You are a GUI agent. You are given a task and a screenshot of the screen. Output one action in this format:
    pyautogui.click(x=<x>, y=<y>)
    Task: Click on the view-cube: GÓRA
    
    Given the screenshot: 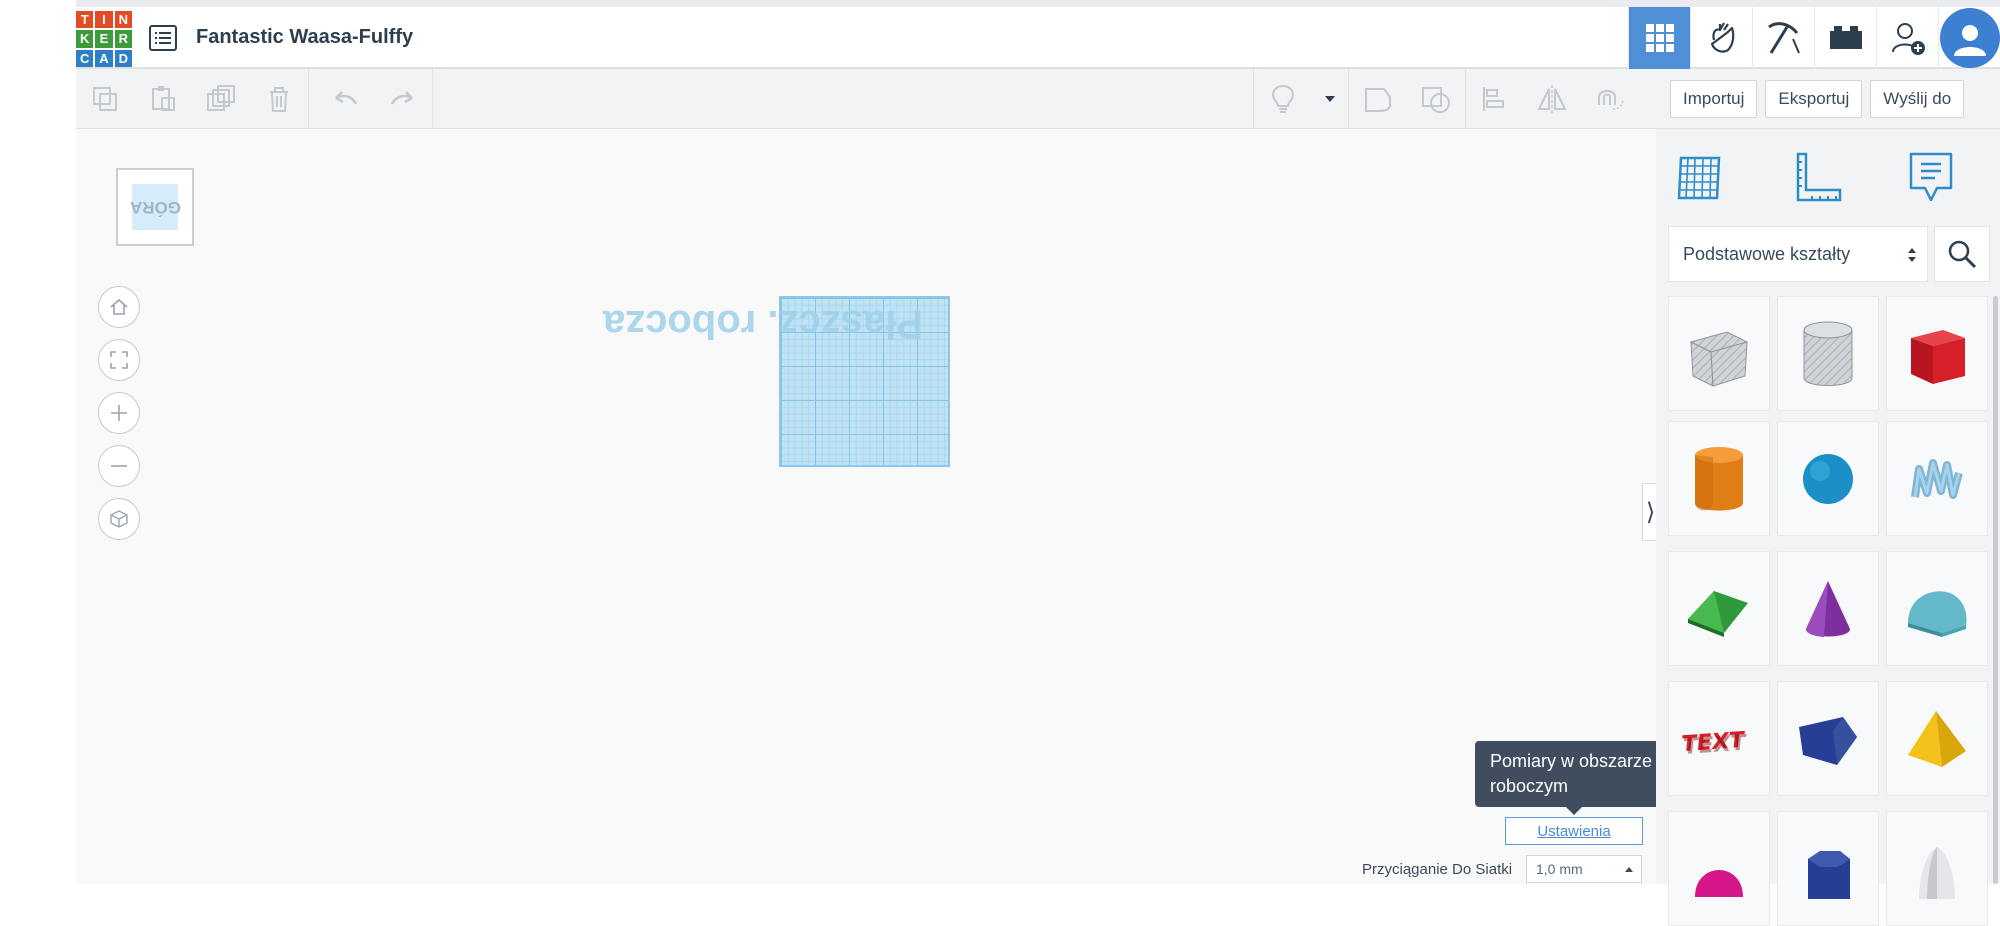 What is the action you would take?
    pyautogui.click(x=155, y=207)
    